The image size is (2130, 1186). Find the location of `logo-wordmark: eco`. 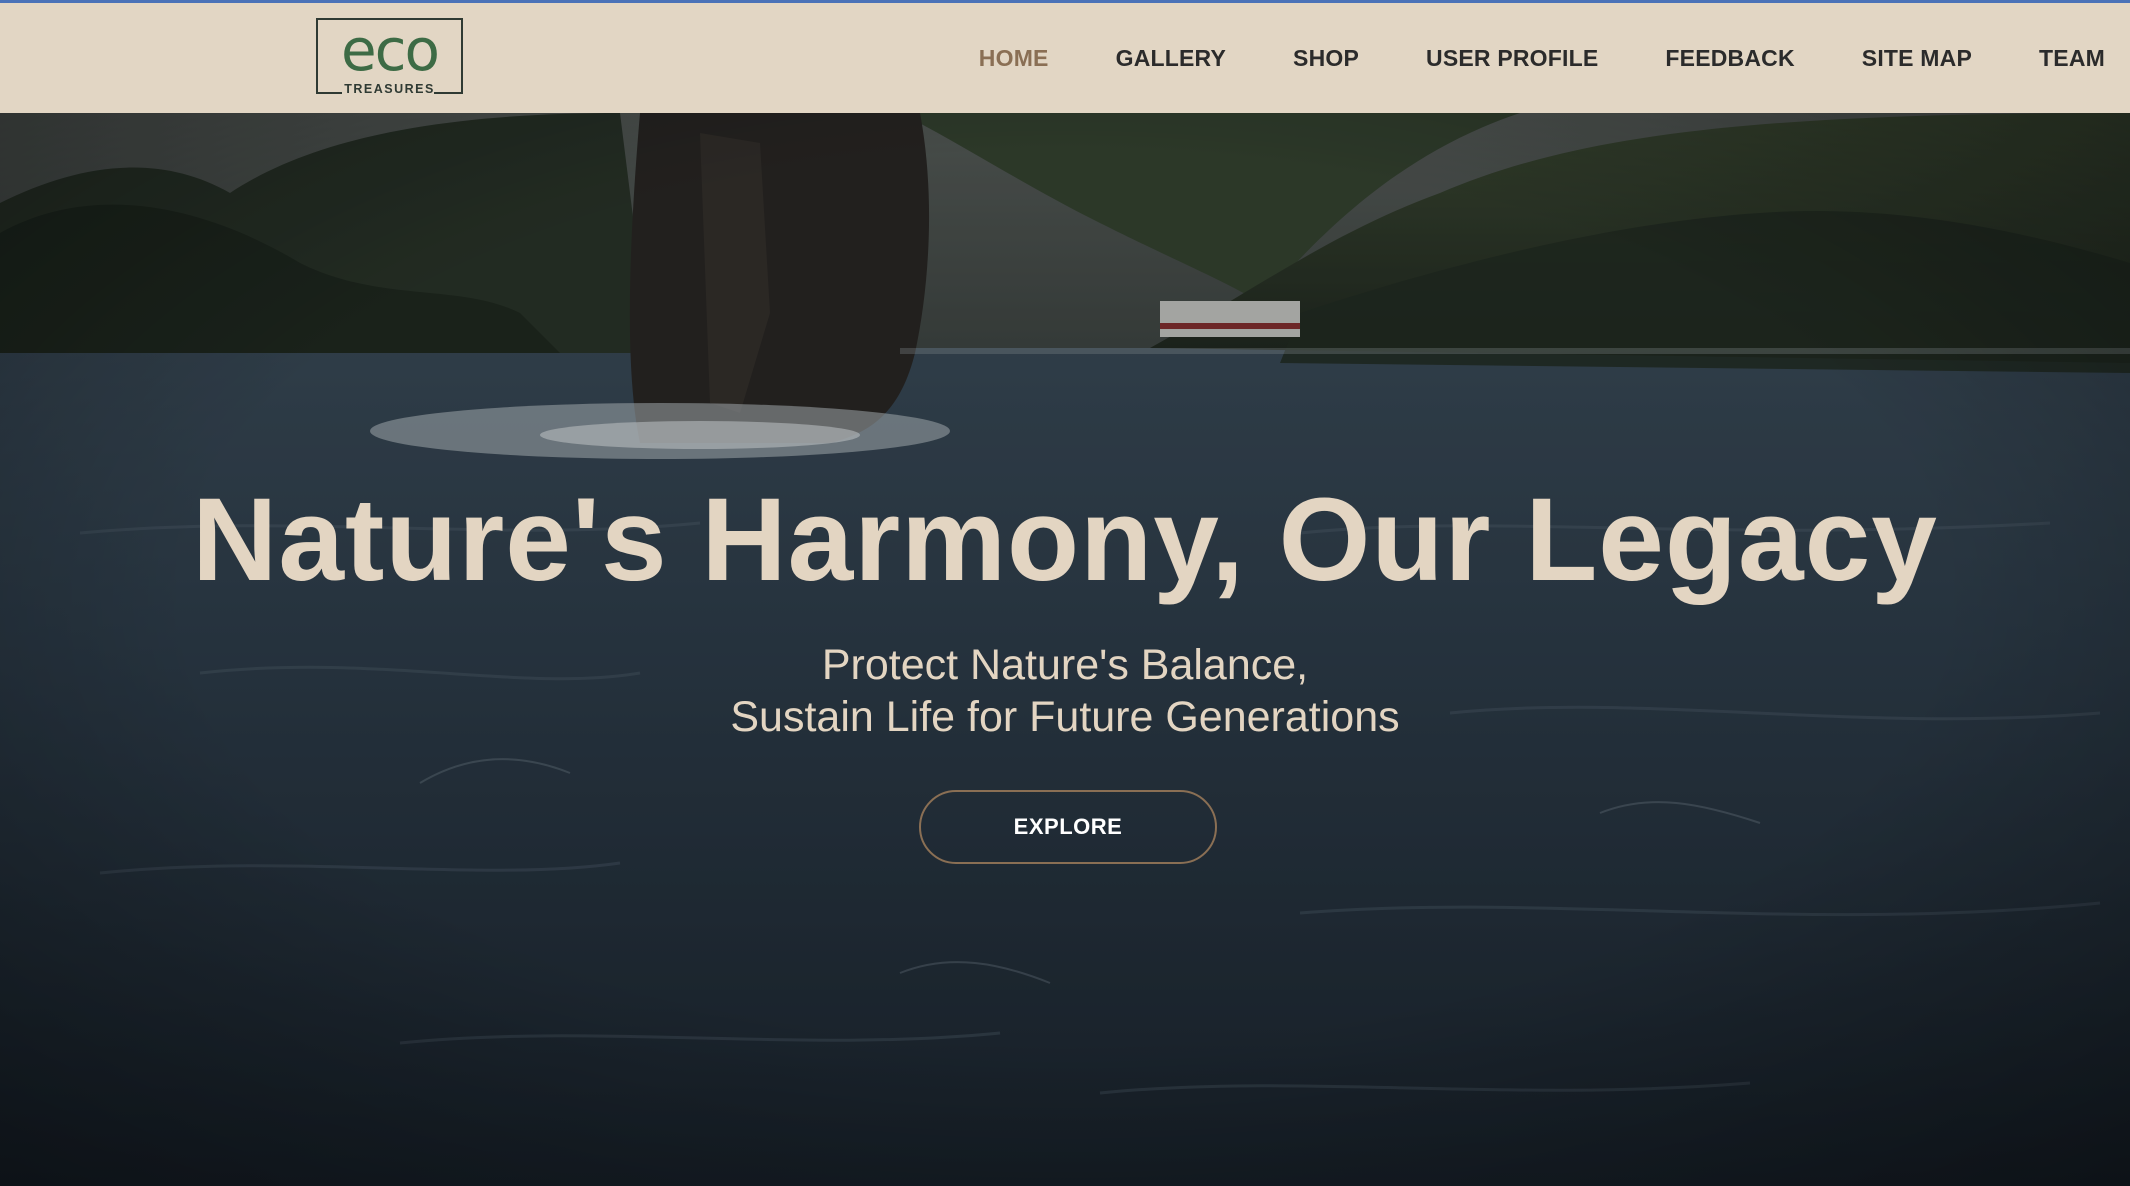

logo-wordmark: eco is located at coordinates (390, 50).